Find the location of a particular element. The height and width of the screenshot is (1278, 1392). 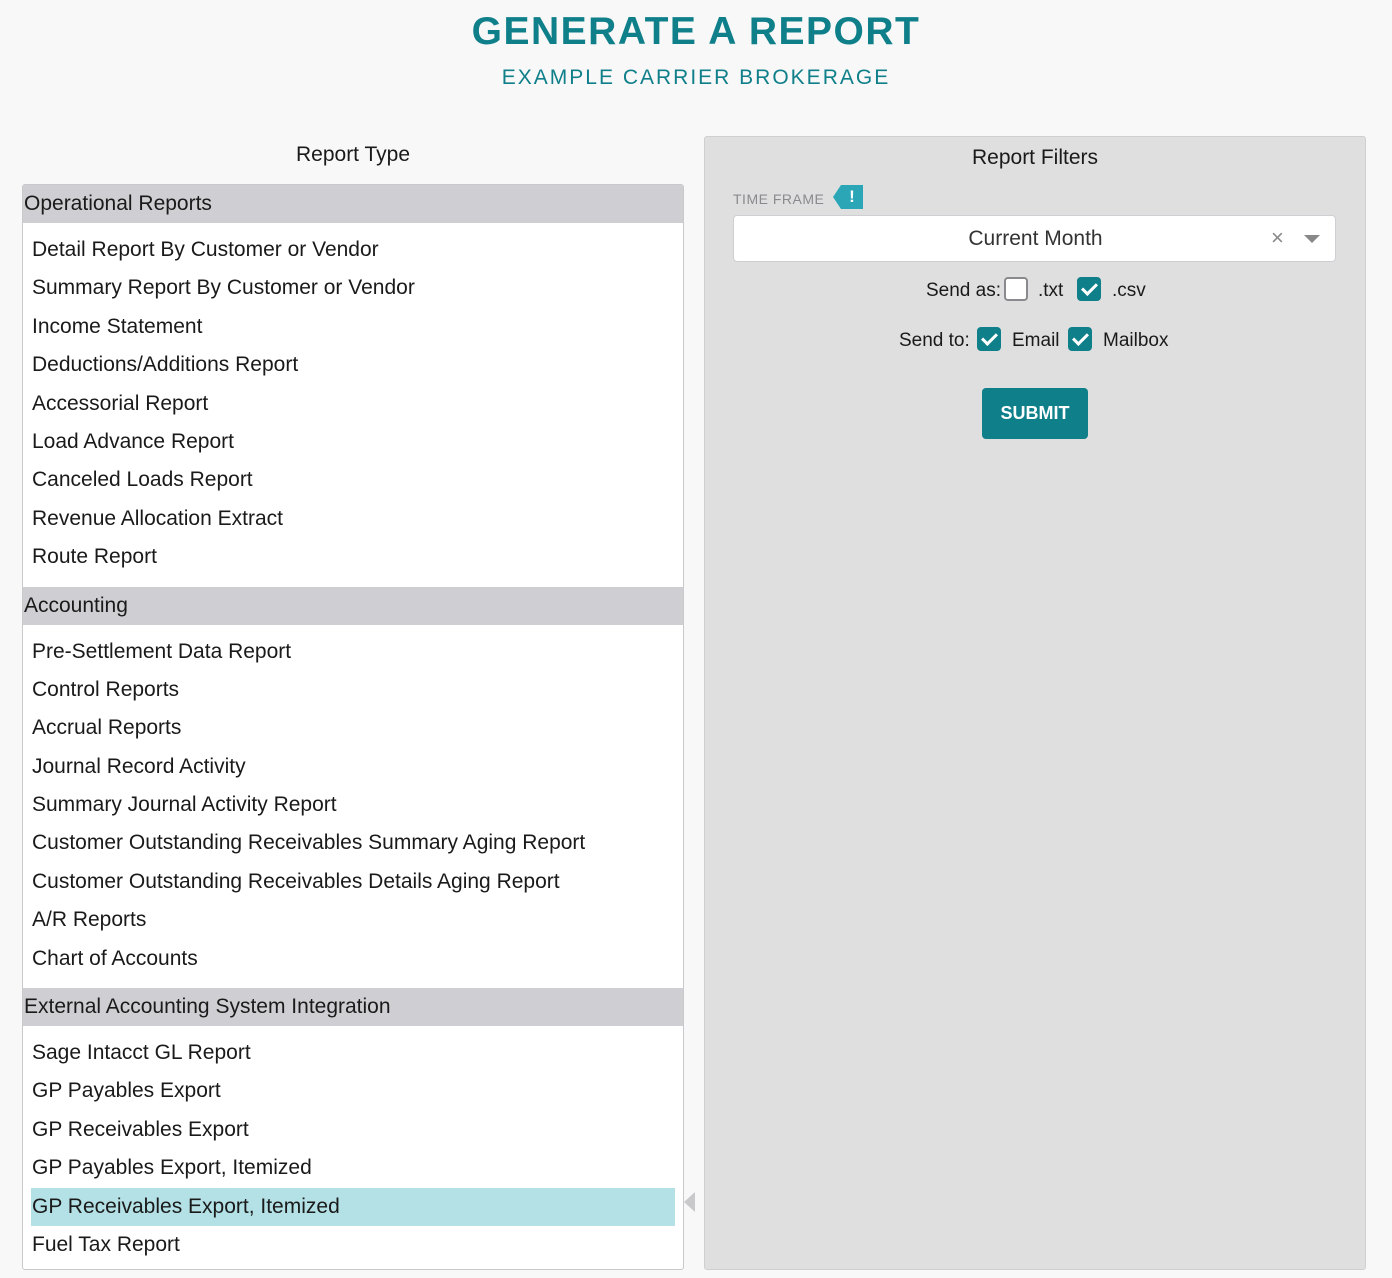

report-item: GP Receivables Export is located at coordinates (353, 1130).